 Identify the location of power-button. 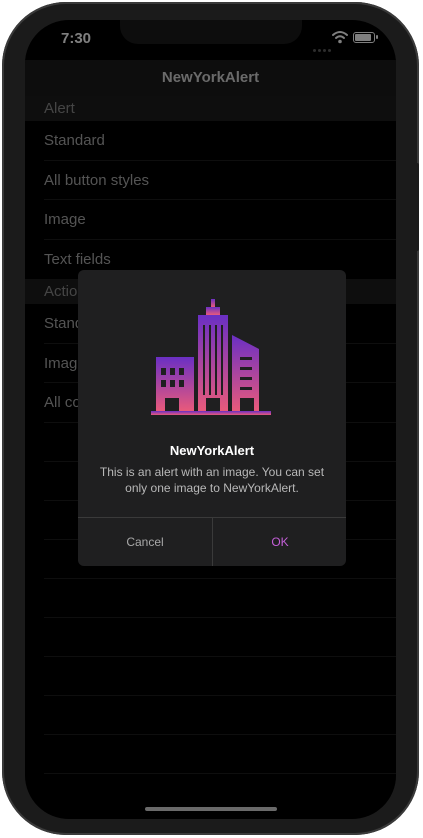
(416, 207).